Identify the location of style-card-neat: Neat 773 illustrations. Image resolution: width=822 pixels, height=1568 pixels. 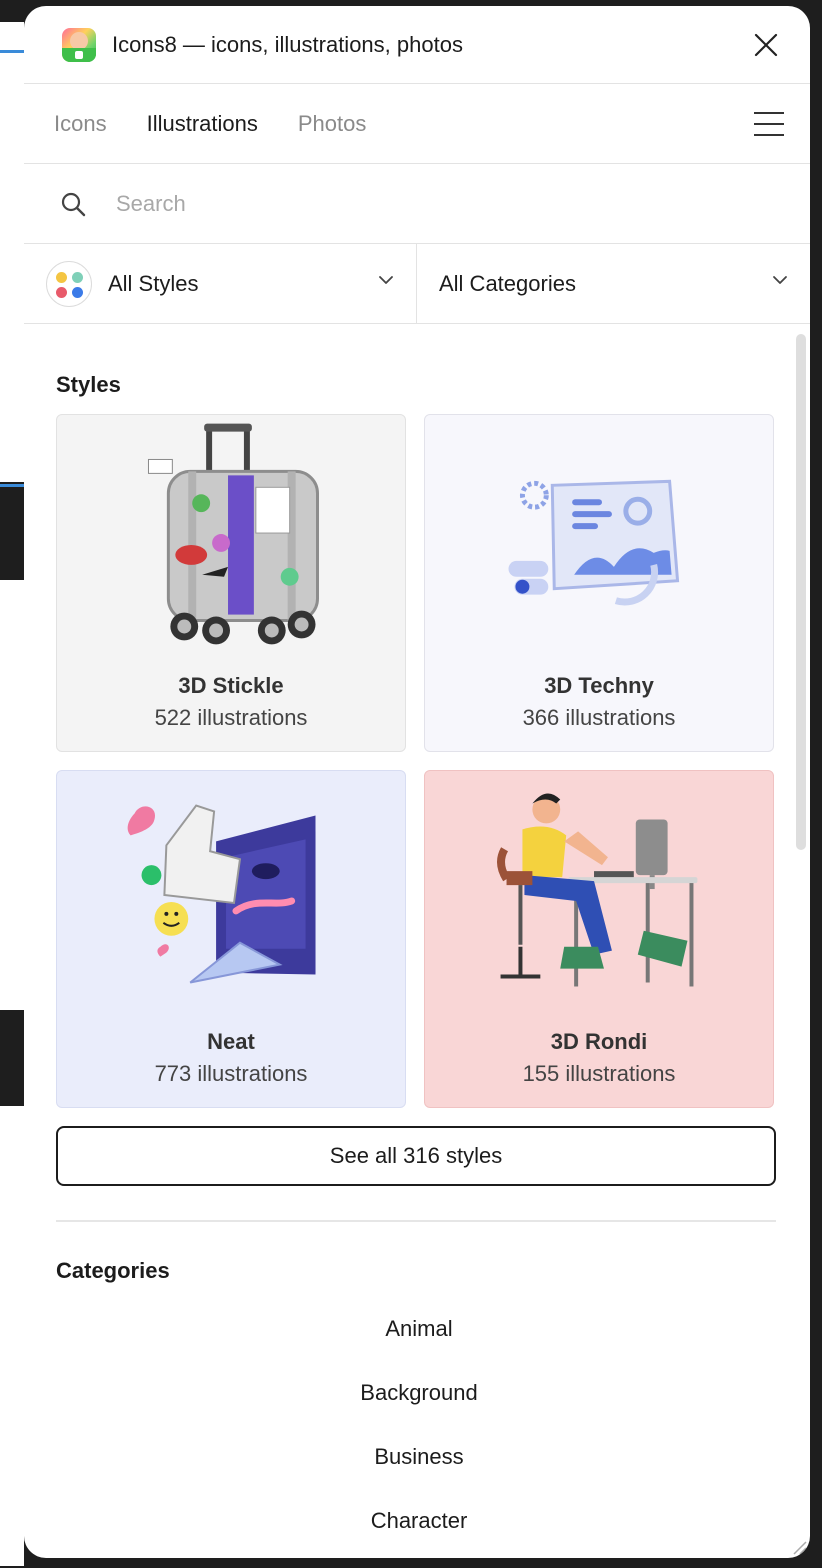
(231, 939).